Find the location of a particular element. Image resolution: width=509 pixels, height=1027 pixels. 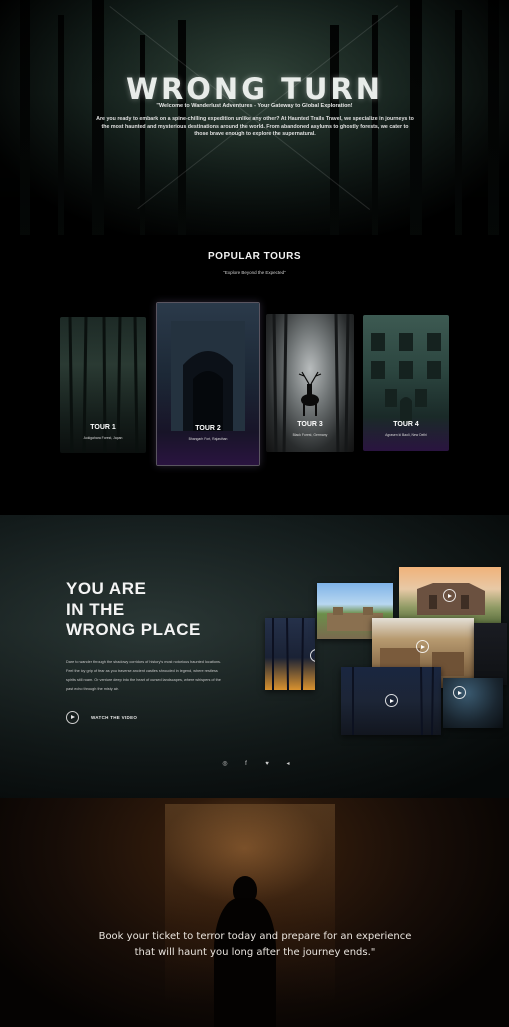

forest-thumbnail-image is located at coordinates (288, 654).